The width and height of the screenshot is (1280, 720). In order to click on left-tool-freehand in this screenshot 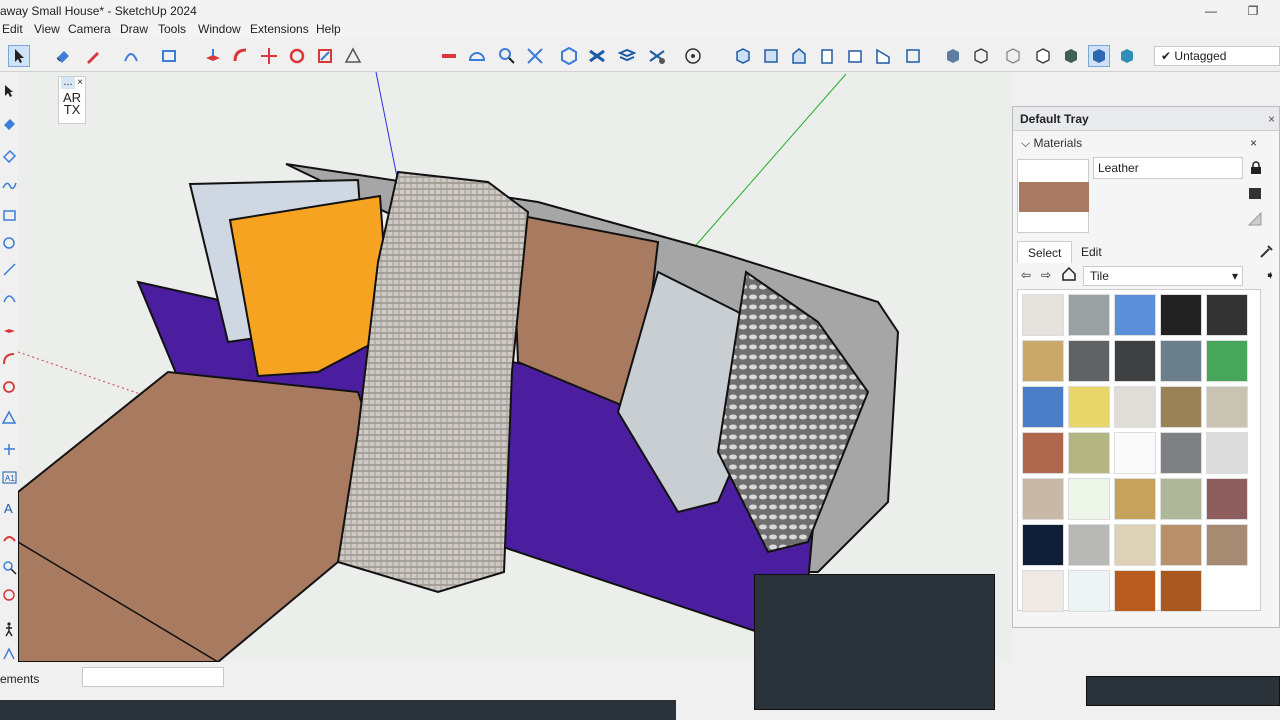, I will do `click(9, 185)`.